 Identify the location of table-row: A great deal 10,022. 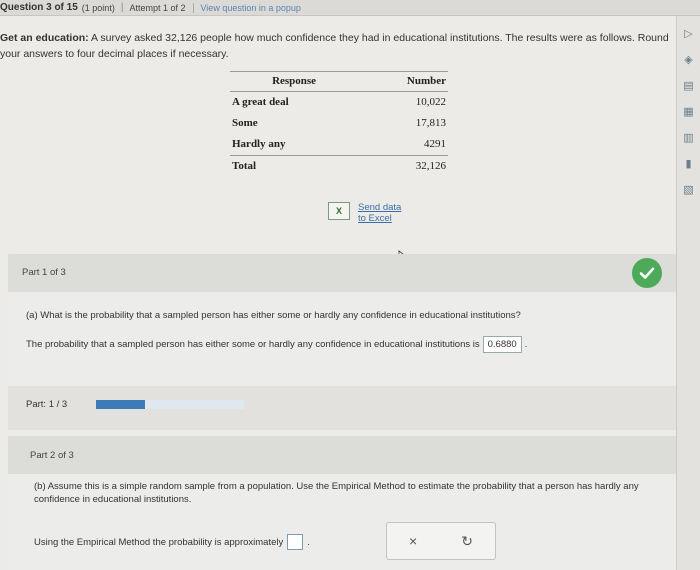
(339, 103).